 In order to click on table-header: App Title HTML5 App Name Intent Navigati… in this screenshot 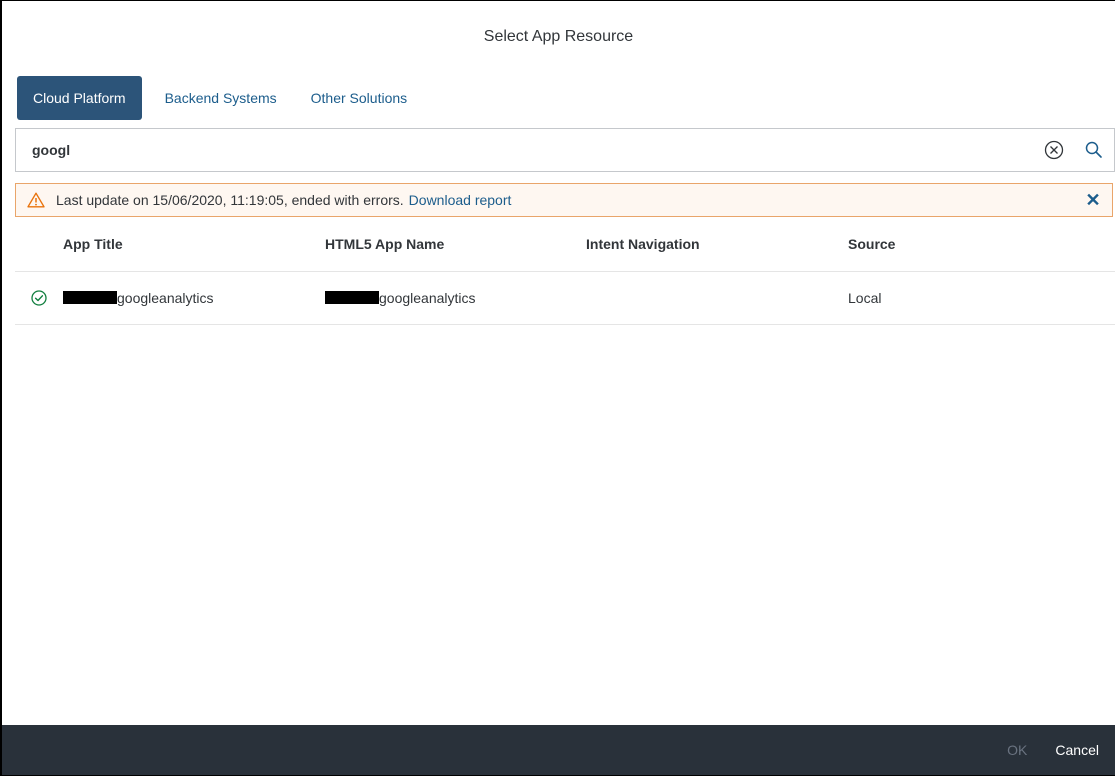, I will do `click(565, 244)`.